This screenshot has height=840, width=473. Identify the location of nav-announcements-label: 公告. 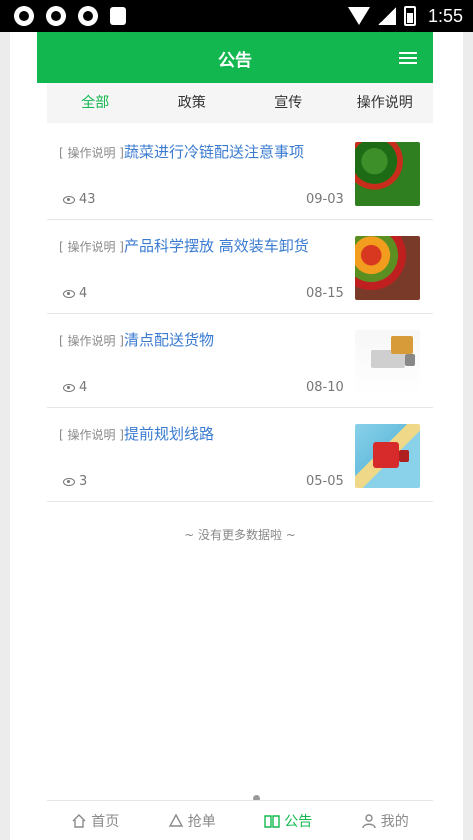
(298, 821).